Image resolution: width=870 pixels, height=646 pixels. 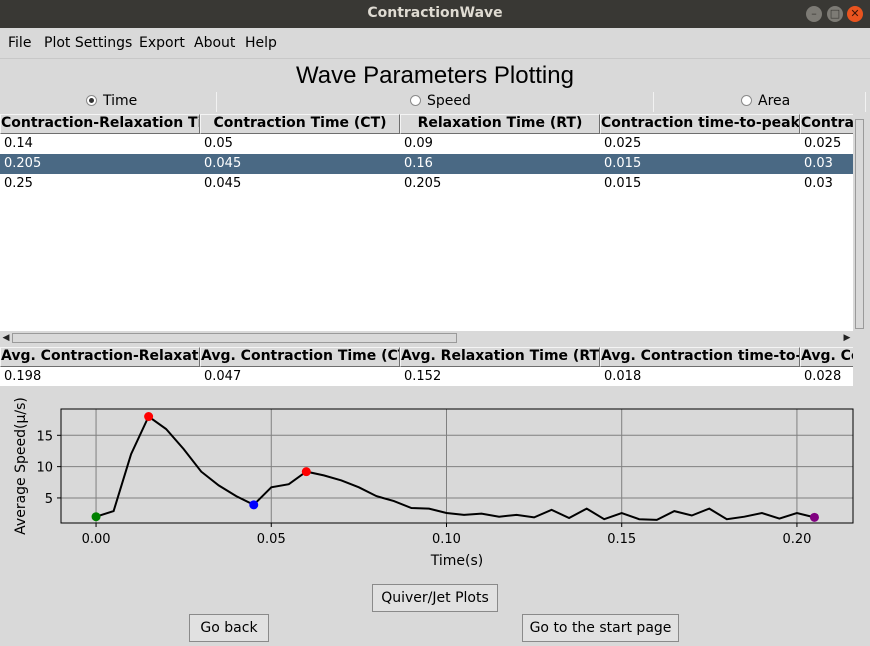 I want to click on menu-bar: File Plot Settings Export About Help, so click(x=435, y=43).